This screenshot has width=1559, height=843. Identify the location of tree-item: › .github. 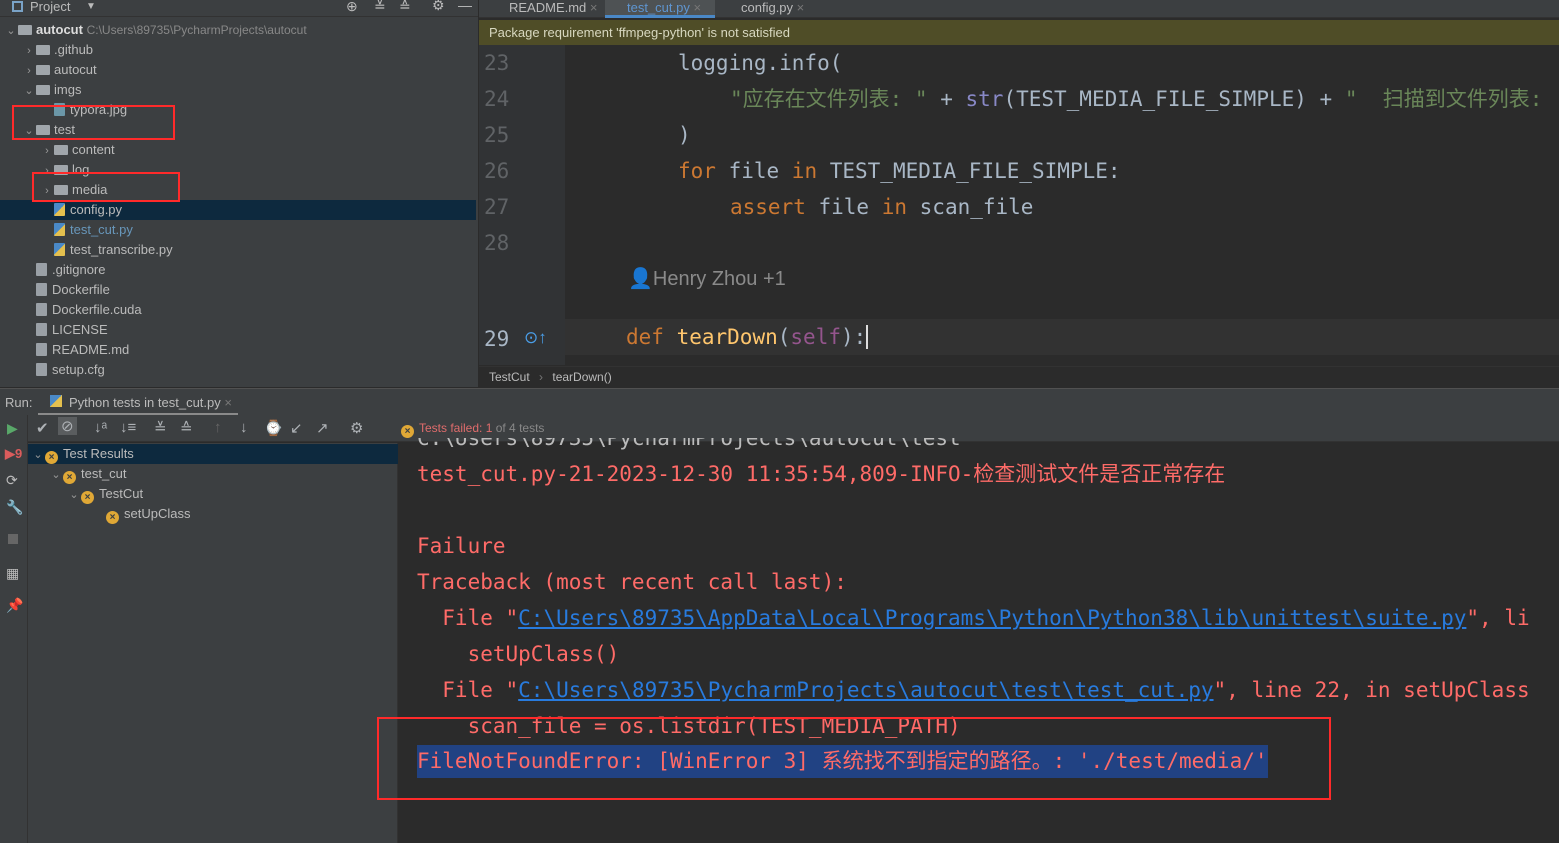
(238, 50).